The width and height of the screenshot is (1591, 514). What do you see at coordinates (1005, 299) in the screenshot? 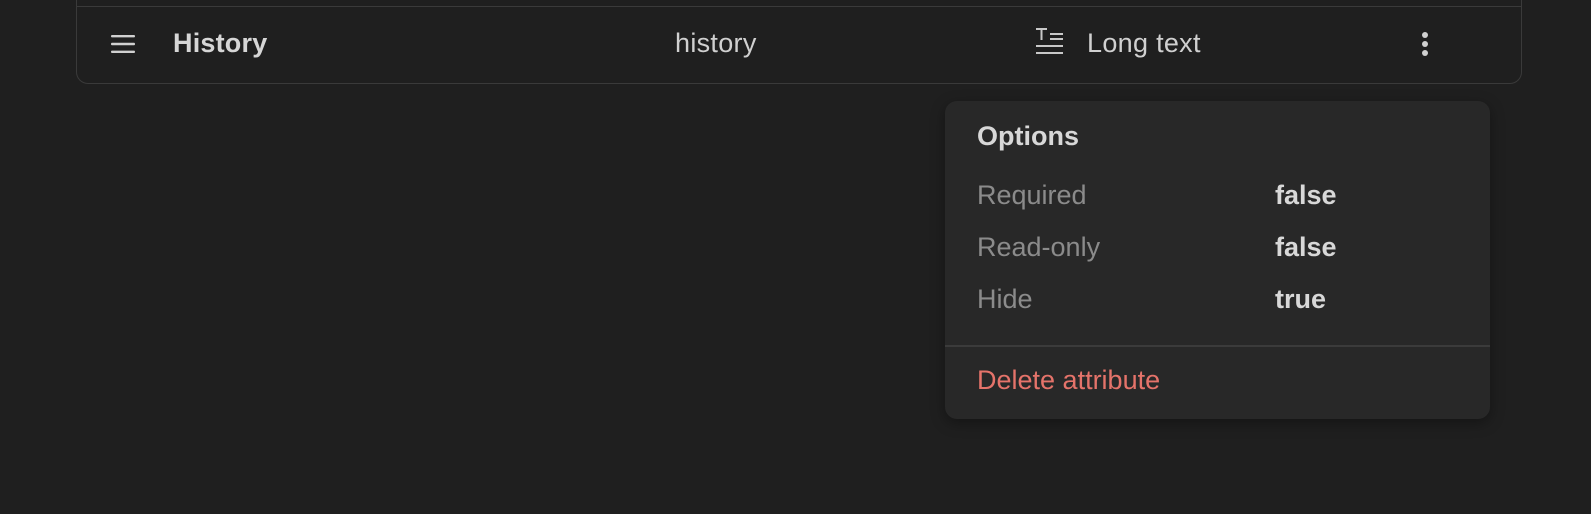
I see `option-label: Hide` at bounding box center [1005, 299].